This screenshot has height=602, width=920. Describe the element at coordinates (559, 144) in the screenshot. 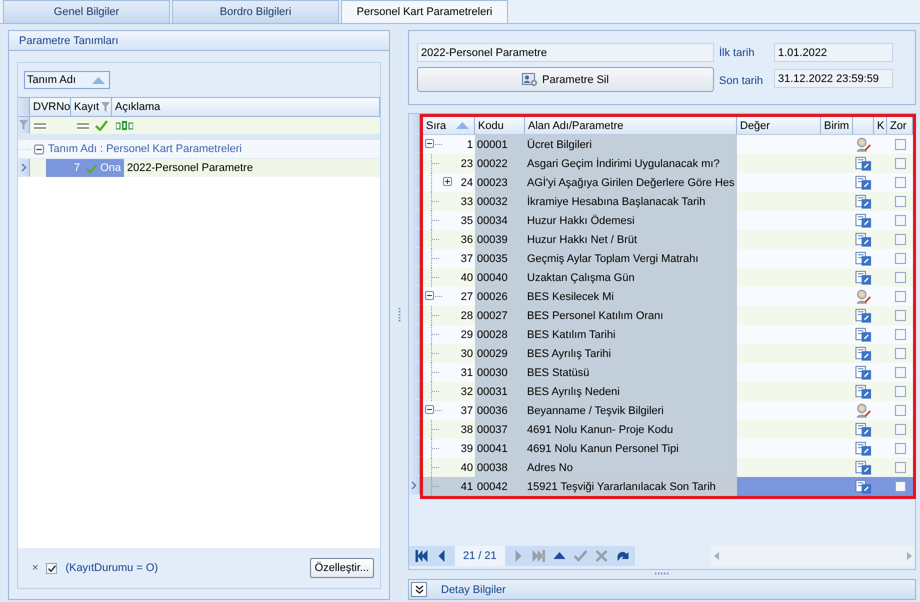

I see `parameter-name: Ücret Bilgileri` at that location.